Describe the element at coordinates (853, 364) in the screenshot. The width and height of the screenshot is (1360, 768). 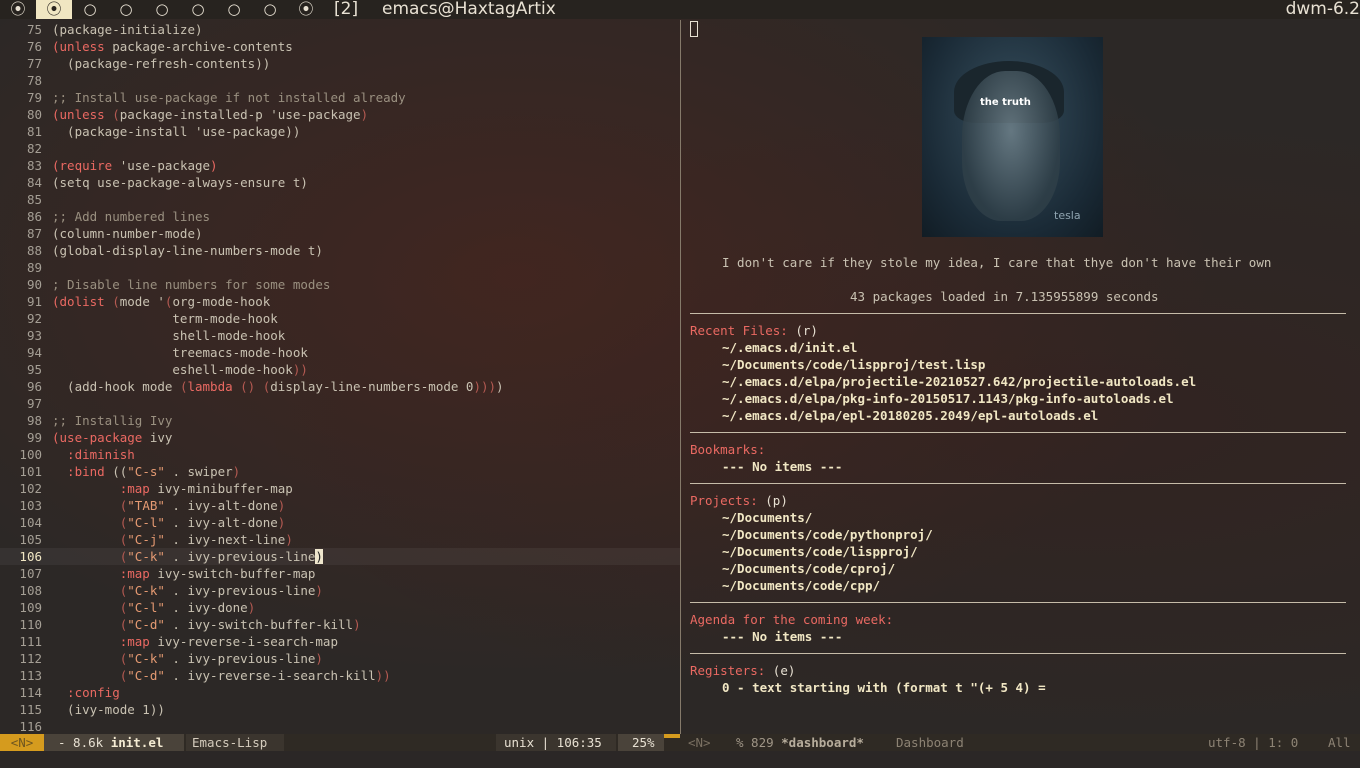
I see `recent-file-item: ~/Documents/code/lispproj/test.lisp` at that location.